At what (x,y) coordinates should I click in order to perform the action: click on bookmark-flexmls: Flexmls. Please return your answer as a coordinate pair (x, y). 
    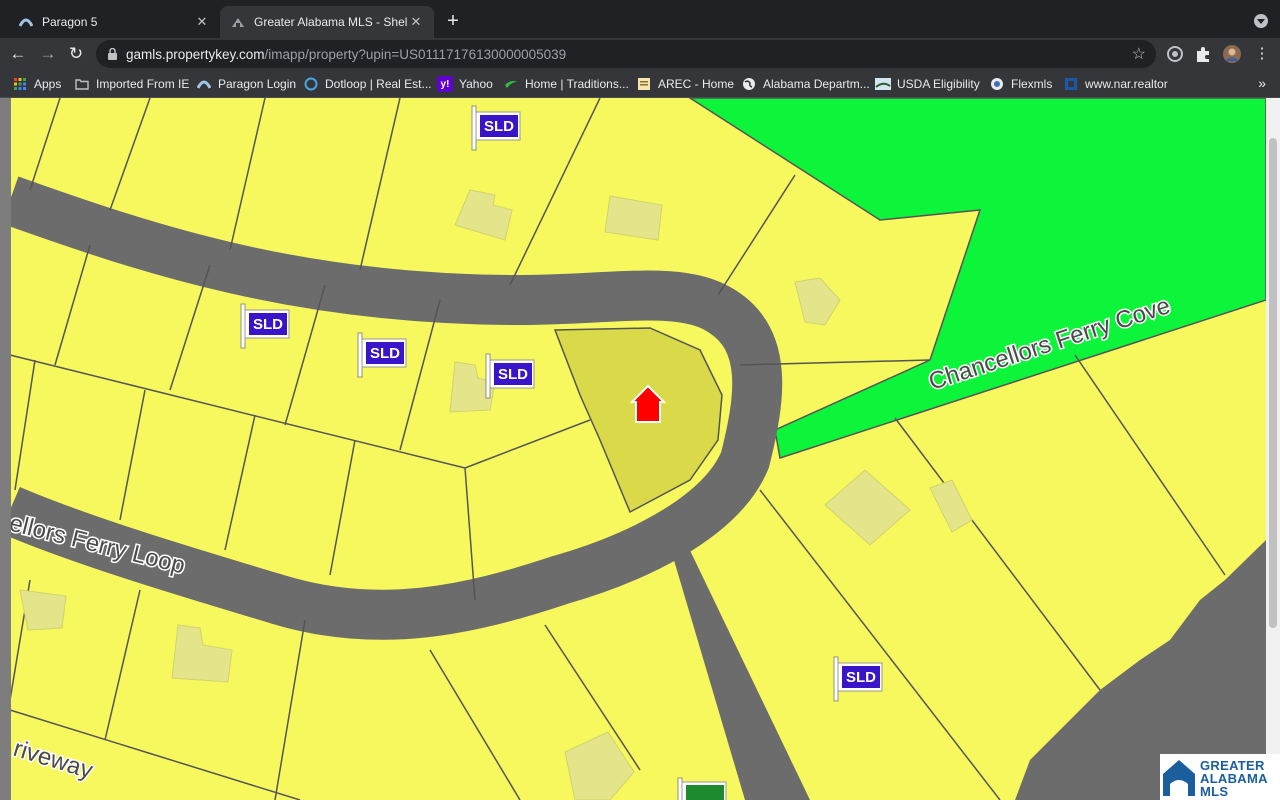
    Looking at the image, I should click on (1020, 84).